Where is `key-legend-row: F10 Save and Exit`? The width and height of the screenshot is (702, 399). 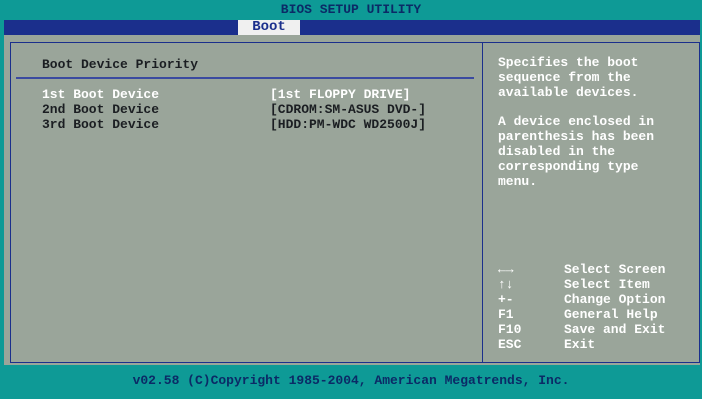 key-legend-row: F10 Save and Exit is located at coordinates (598, 329).